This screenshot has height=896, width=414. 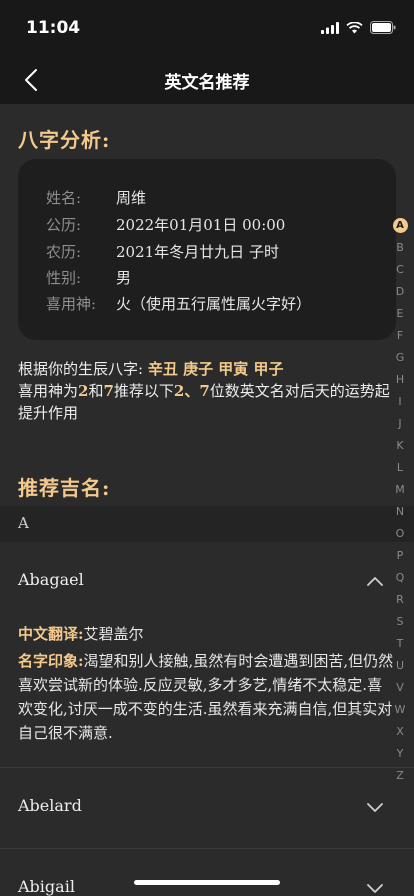 I want to click on index-letter-g: G, so click(x=400, y=358).